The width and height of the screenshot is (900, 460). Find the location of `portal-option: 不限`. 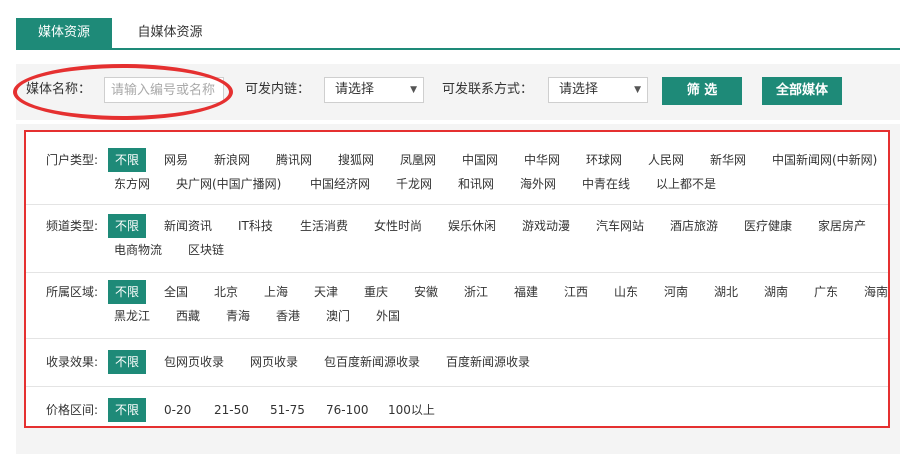

portal-option: 不限 is located at coordinates (127, 160).